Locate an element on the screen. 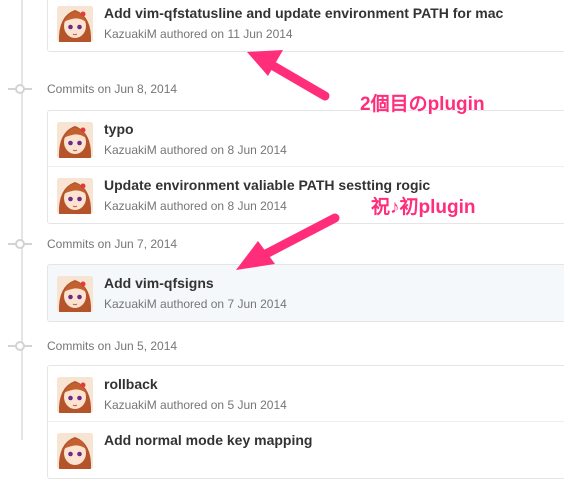 Image resolution: width=564 pixels, height=479 pixels. annotation-first-plugin: 祝♪初plugin is located at coordinates (423, 207).